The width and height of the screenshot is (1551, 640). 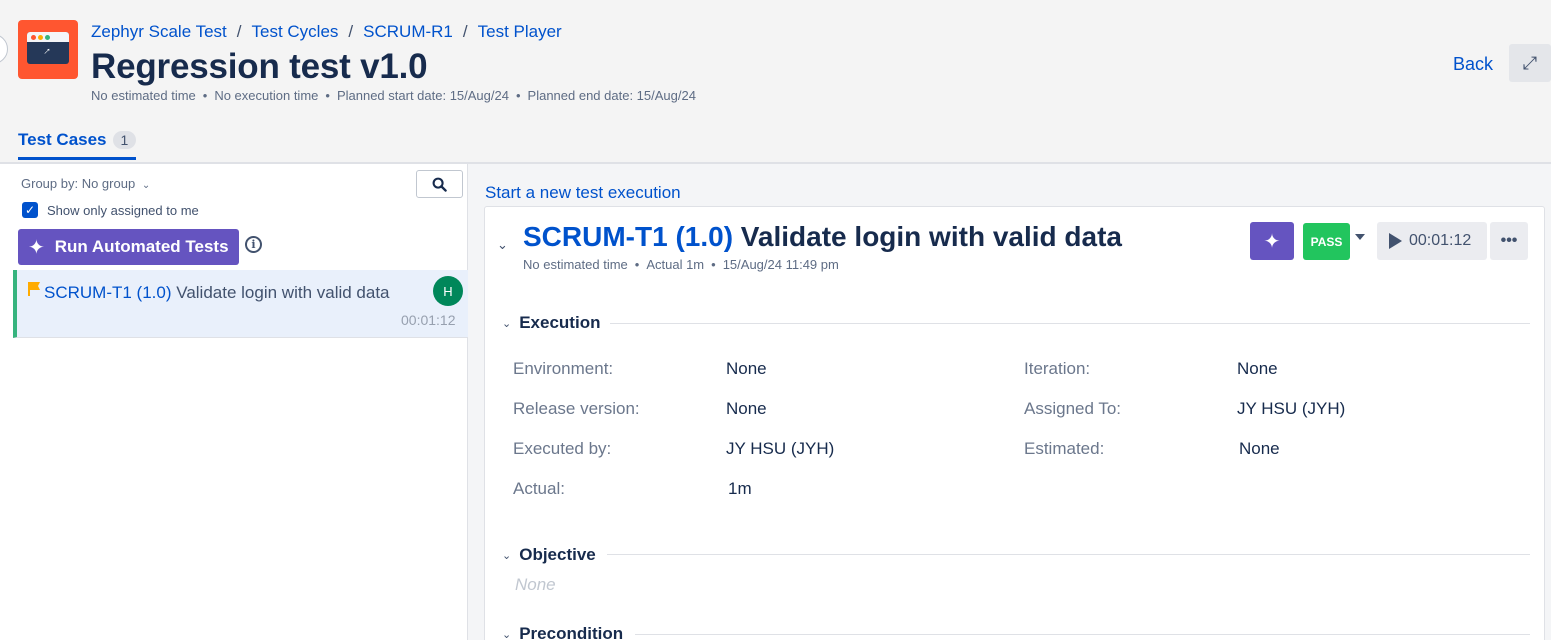 I want to click on breadcrumb-item: Test Player, so click(x=520, y=31).